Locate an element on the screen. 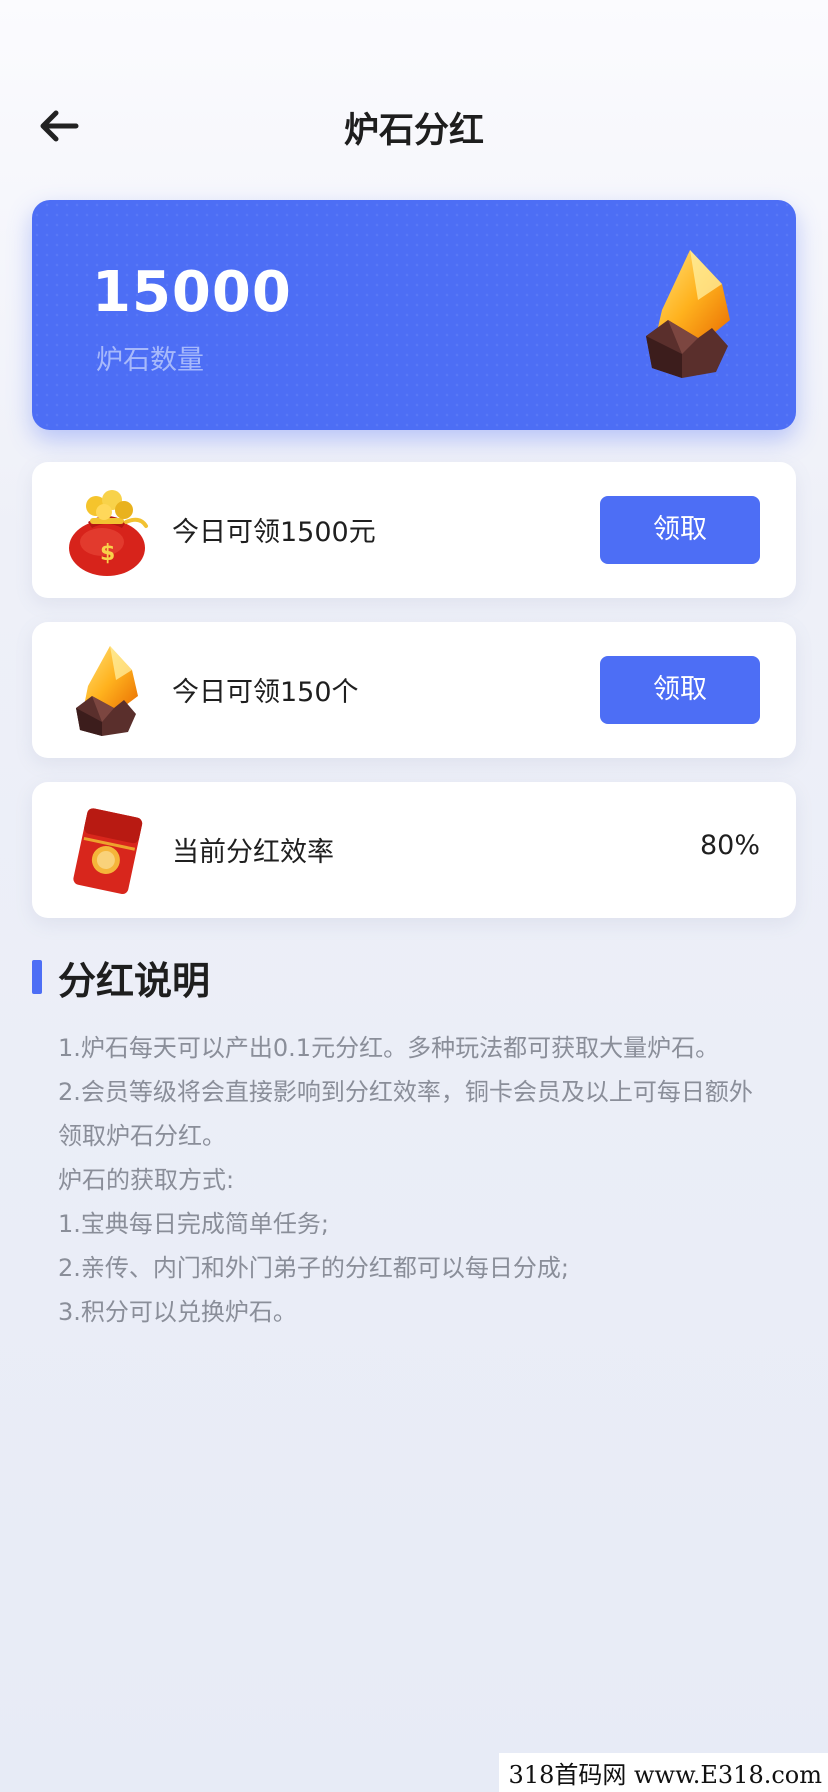  page-title: 炉石分红 is located at coordinates (413, 131).